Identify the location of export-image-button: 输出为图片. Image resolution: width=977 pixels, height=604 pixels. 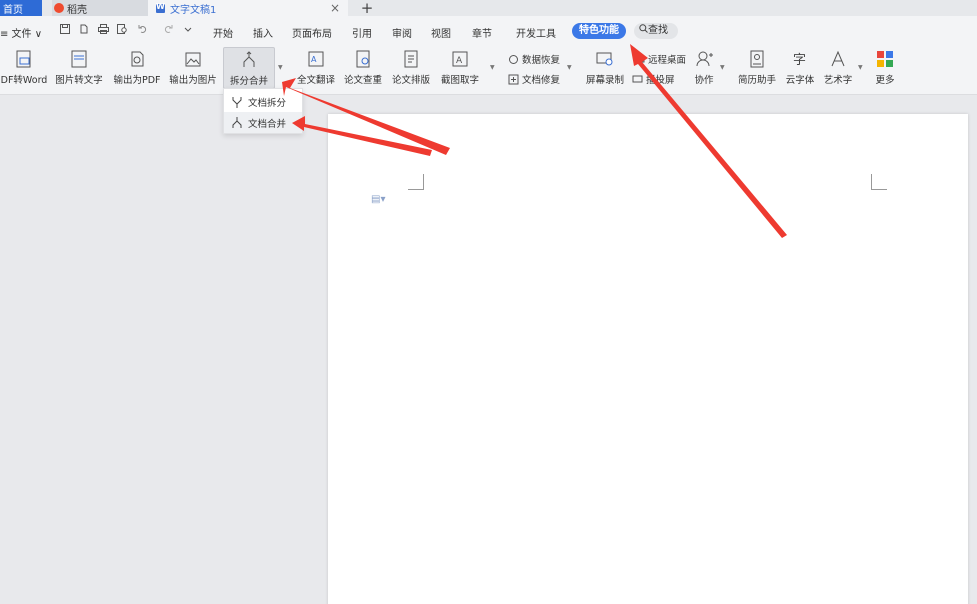
(193, 67).